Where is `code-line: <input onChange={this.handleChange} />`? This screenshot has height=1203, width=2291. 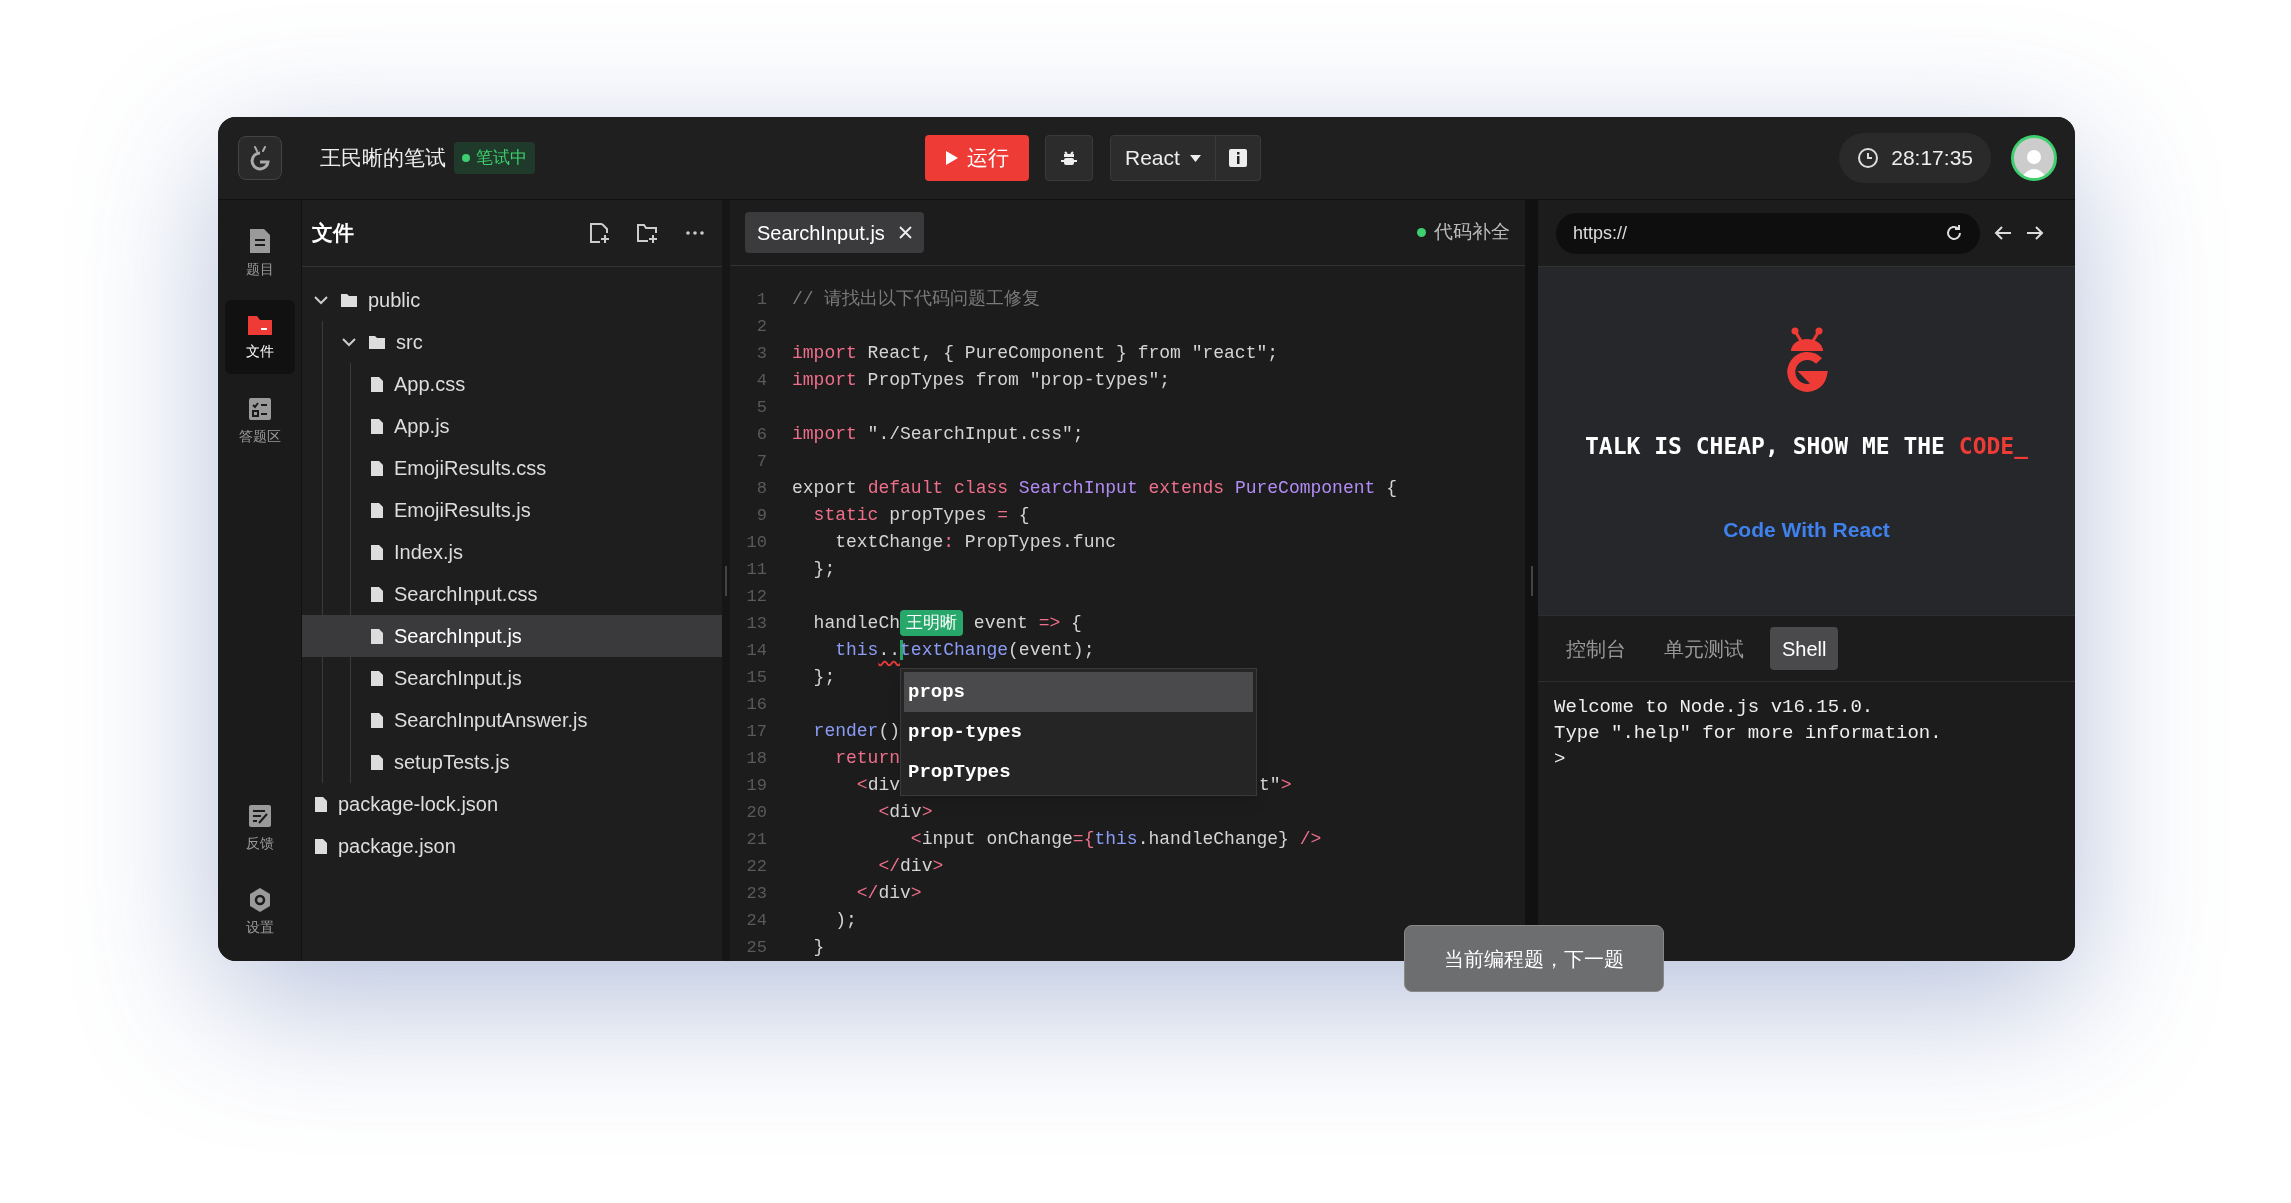
code-line: <input onChange={this.handleChange} /> is located at coordinates (1115, 839).